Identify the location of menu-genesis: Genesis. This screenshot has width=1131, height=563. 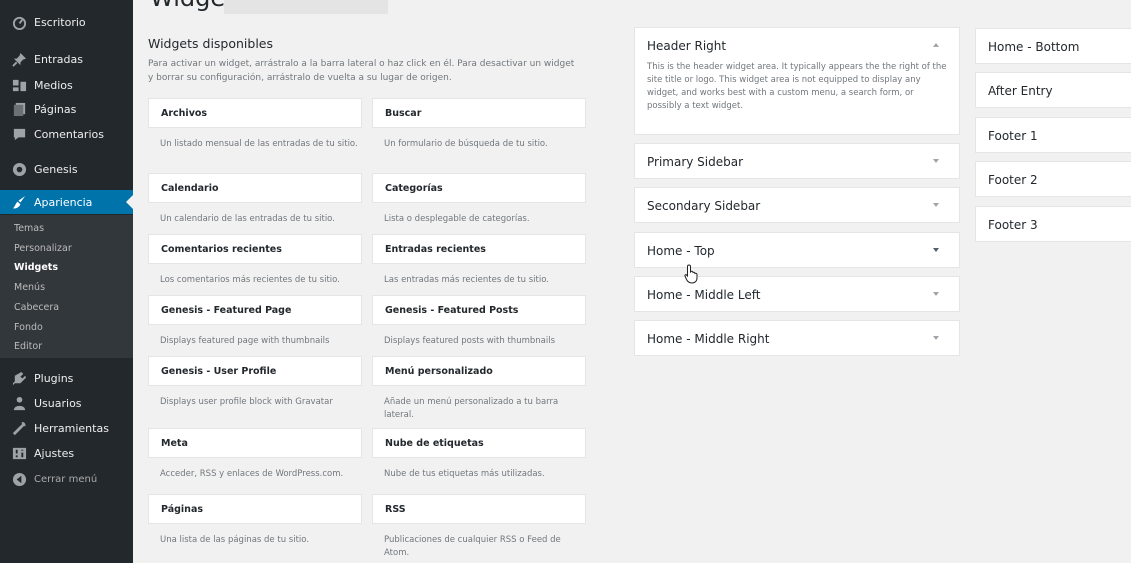
(66, 169).